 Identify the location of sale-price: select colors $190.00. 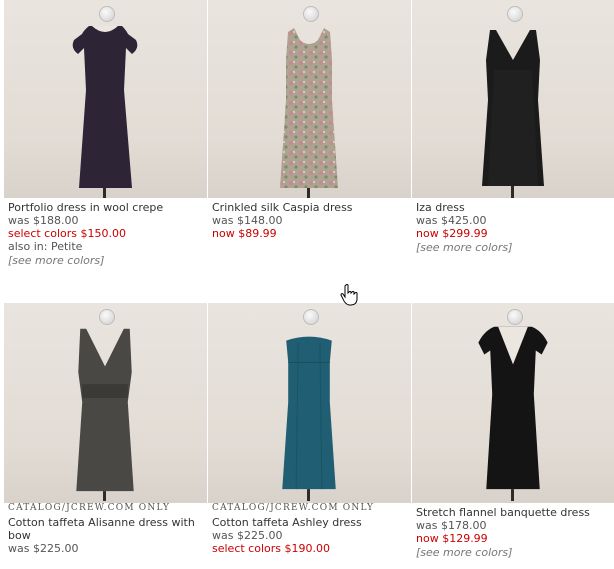
(271, 548).